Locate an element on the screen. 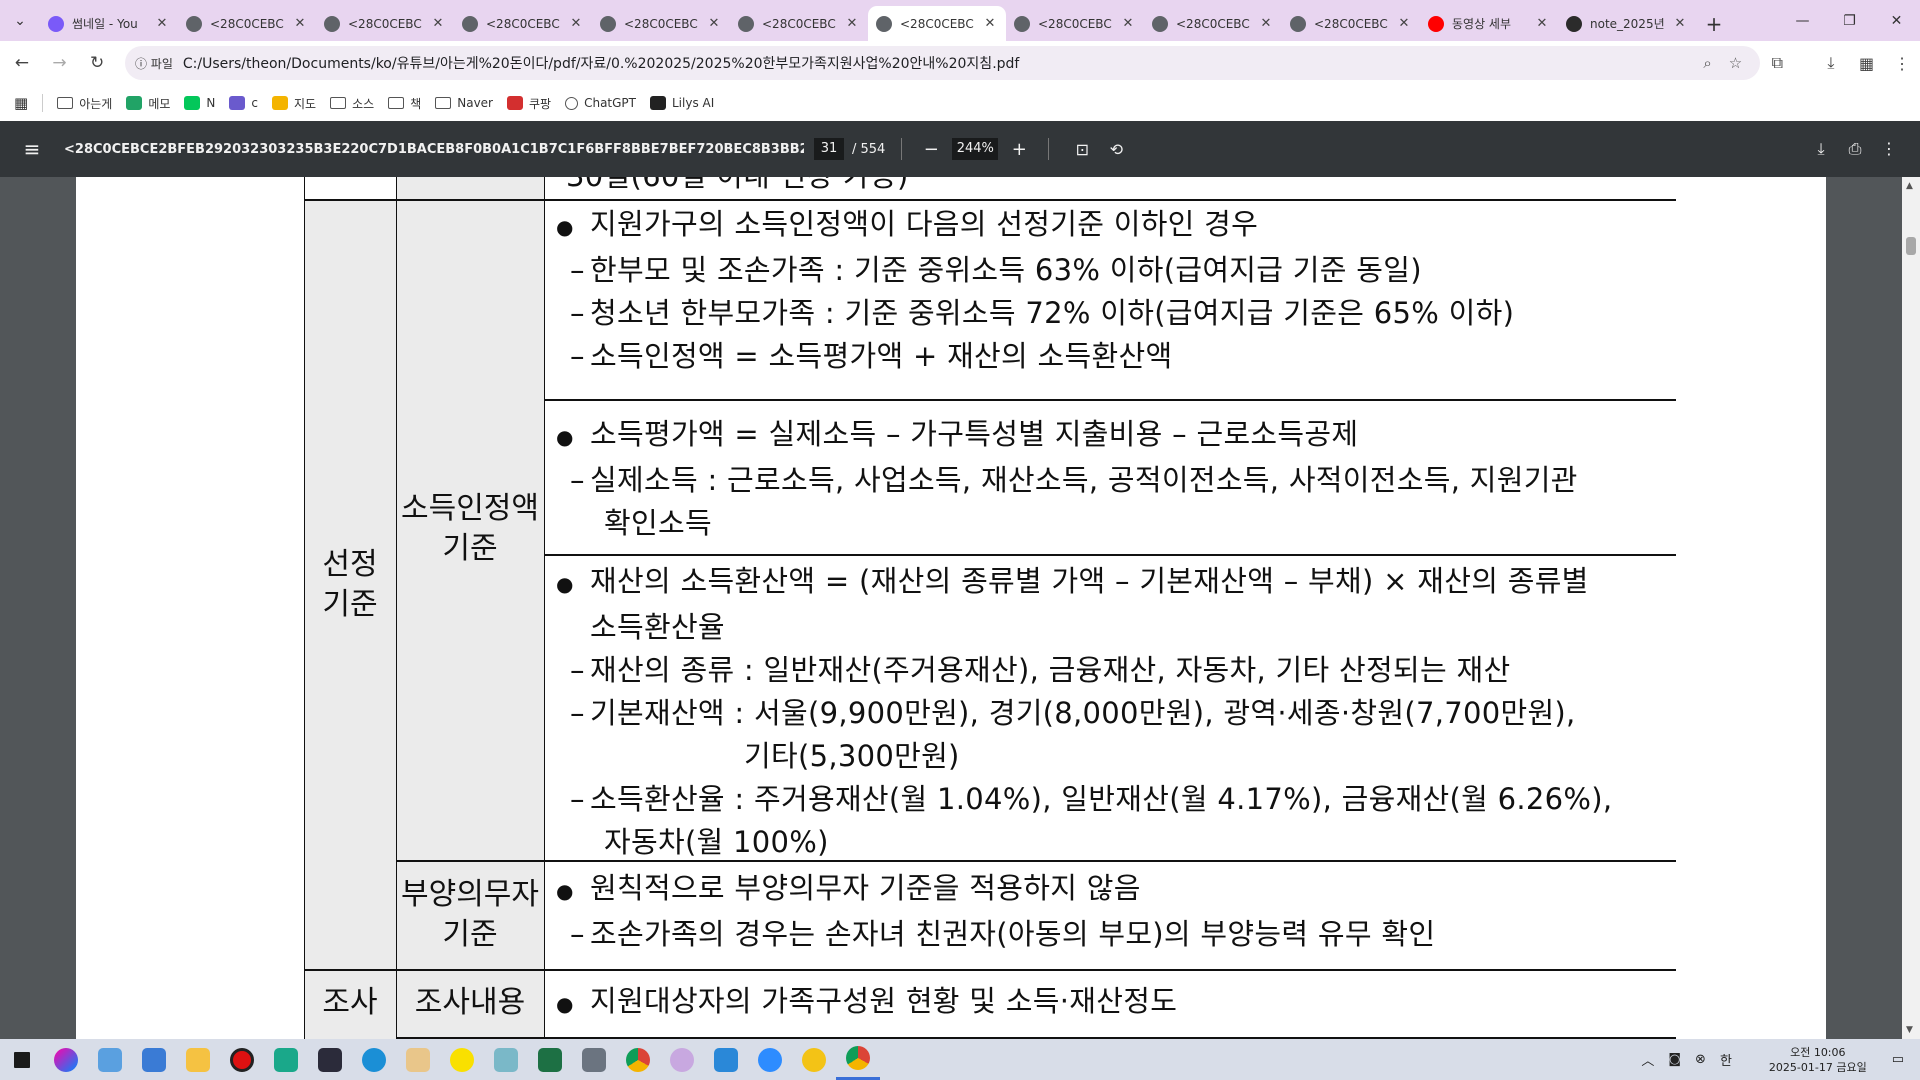  bookmark-item: 쿠팡 is located at coordinates (528, 103).